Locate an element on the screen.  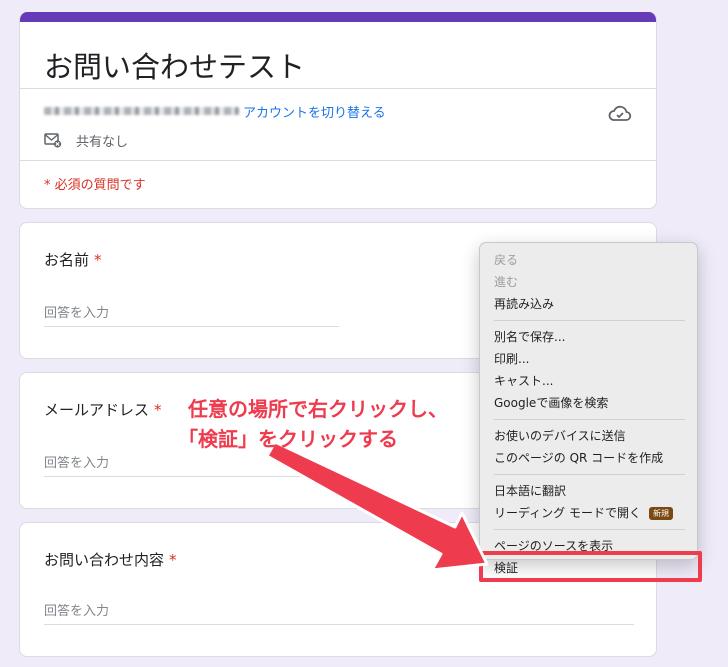
menu-item-google-image-search: Googleで画像を検索 is located at coordinates (551, 403).